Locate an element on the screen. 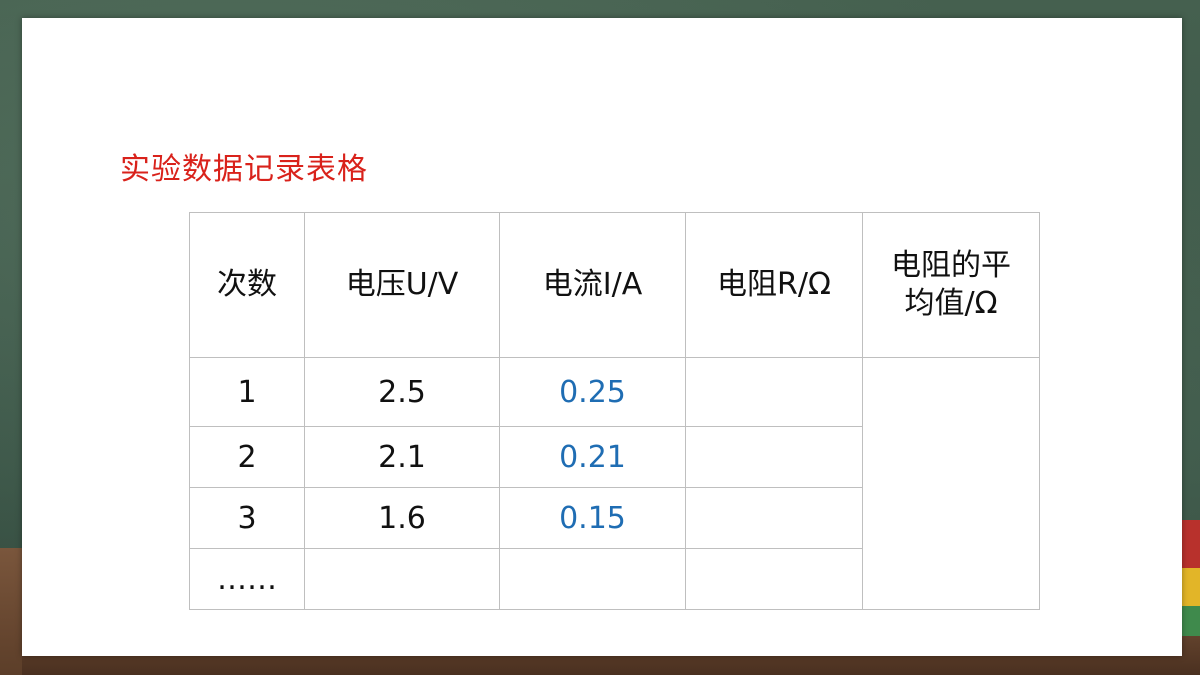 The height and width of the screenshot is (675, 1200). header-current: 电流I/A is located at coordinates (592, 285).